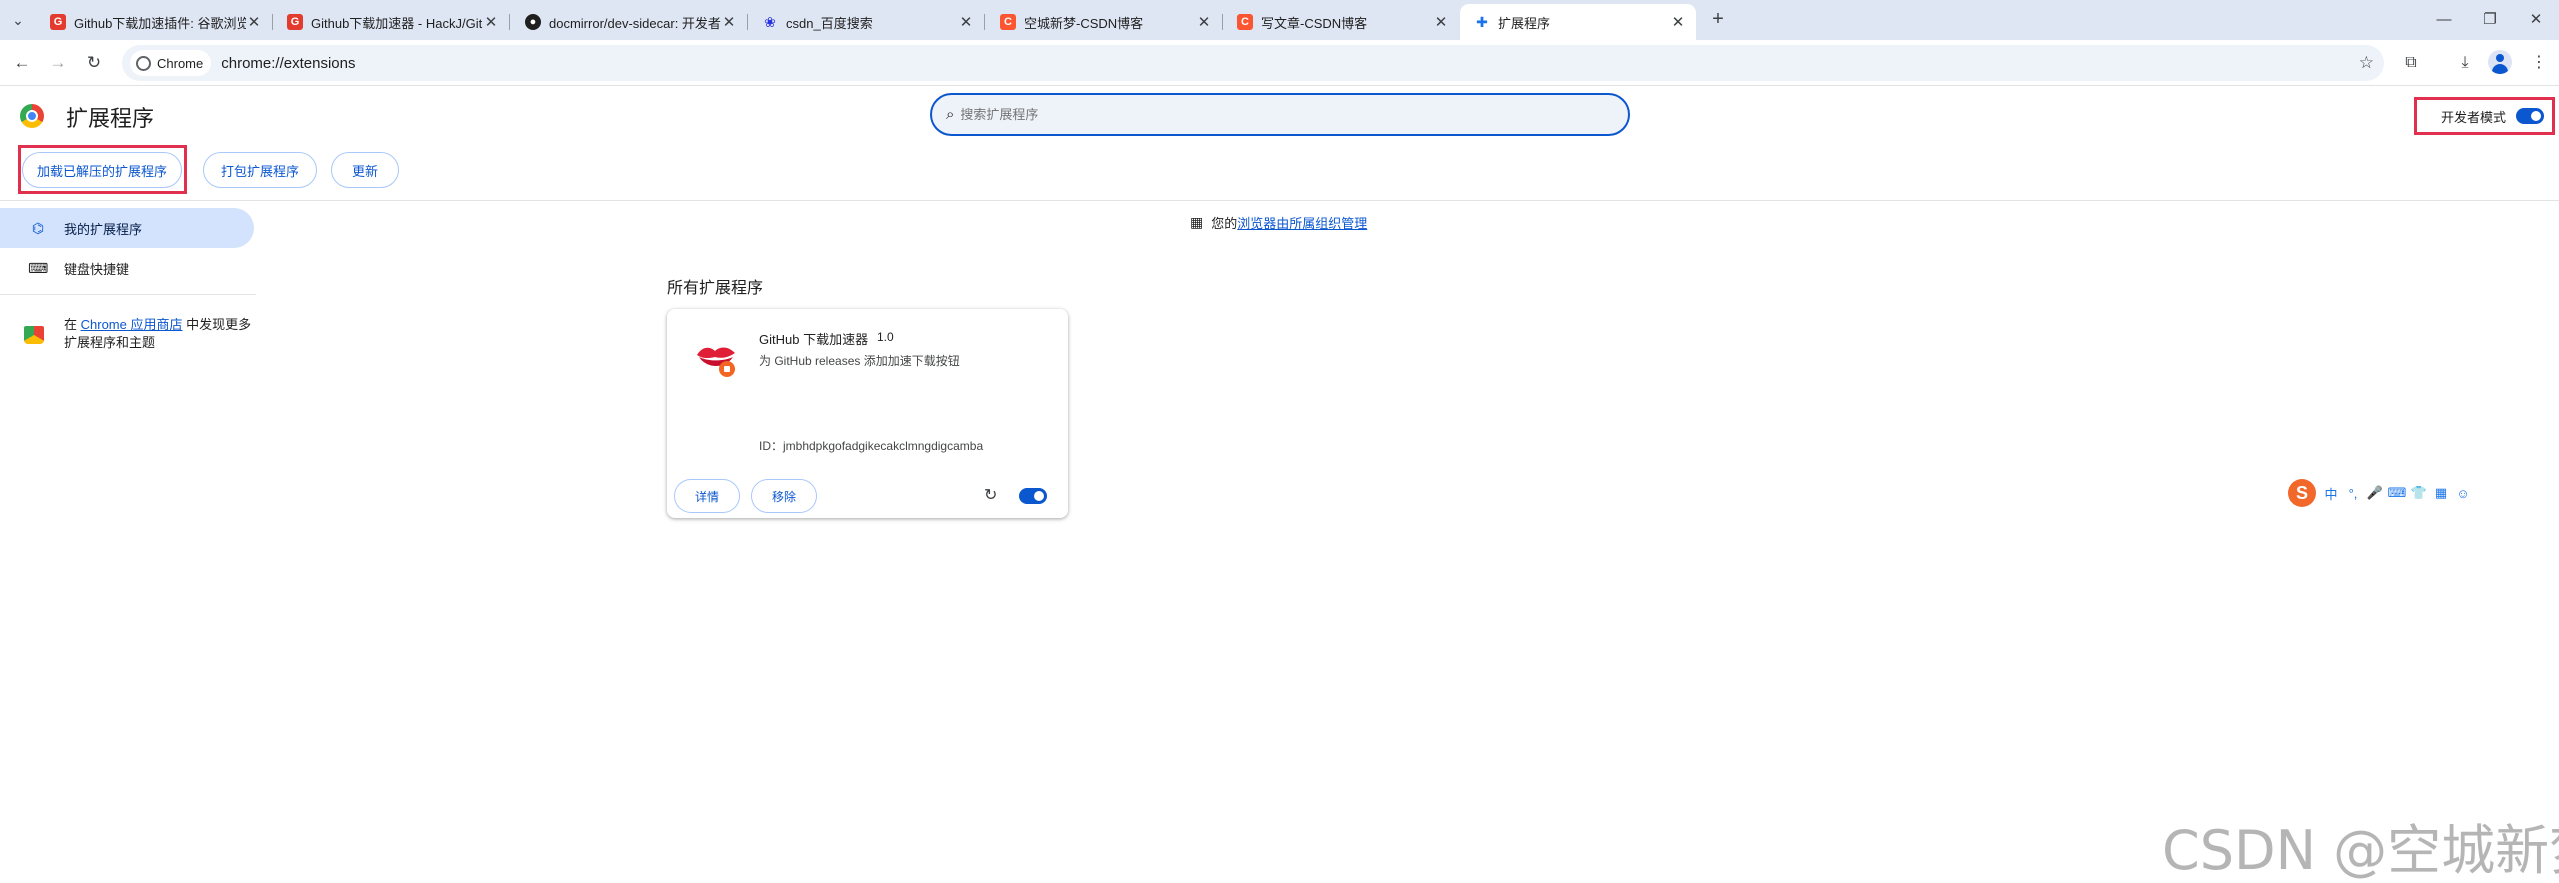 This screenshot has height=883, width=2559. What do you see at coordinates (365, 170) in the screenshot?
I see `update-button: 更新` at bounding box center [365, 170].